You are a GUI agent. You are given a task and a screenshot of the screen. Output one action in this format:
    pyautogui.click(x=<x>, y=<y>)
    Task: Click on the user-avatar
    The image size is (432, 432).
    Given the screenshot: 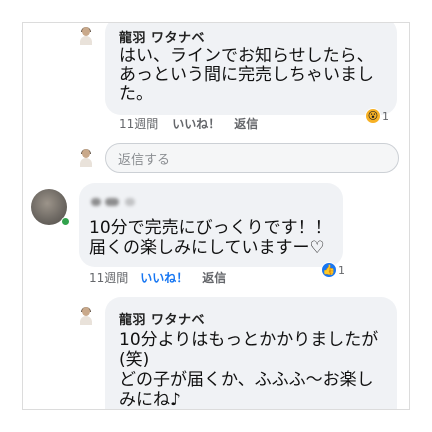 What is the action you would take?
    pyautogui.click(x=86, y=158)
    